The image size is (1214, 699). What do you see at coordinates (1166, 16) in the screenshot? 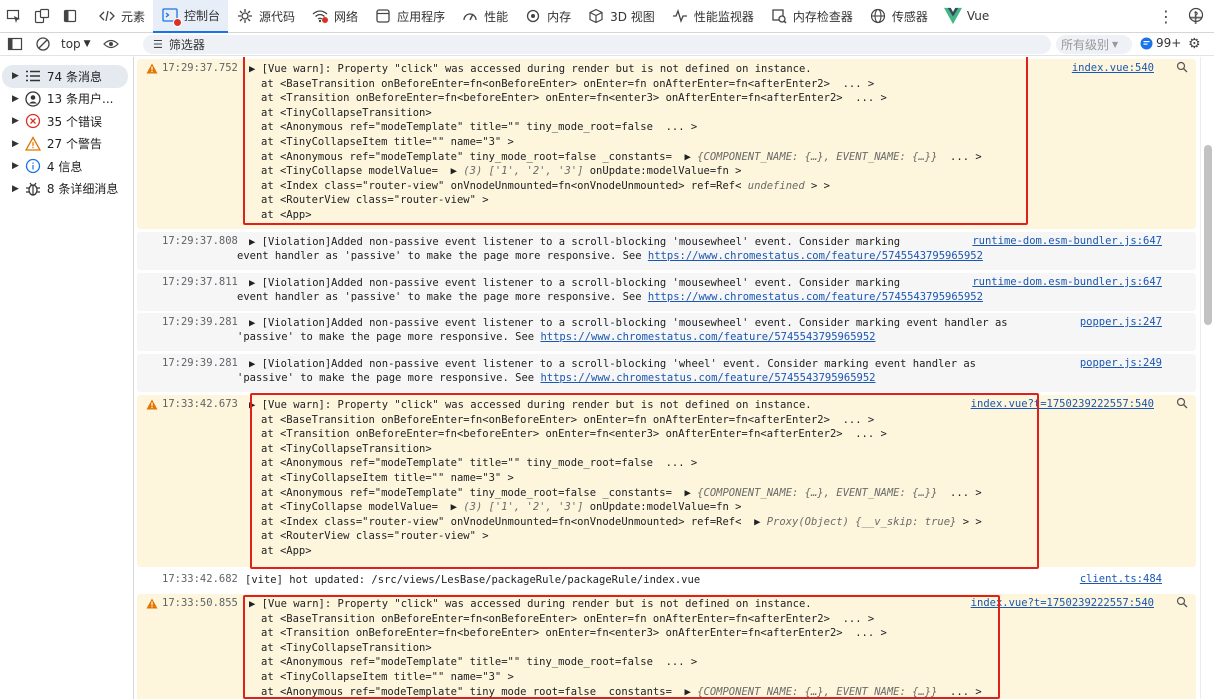
I see `more-options-icon: ⋮` at bounding box center [1166, 16].